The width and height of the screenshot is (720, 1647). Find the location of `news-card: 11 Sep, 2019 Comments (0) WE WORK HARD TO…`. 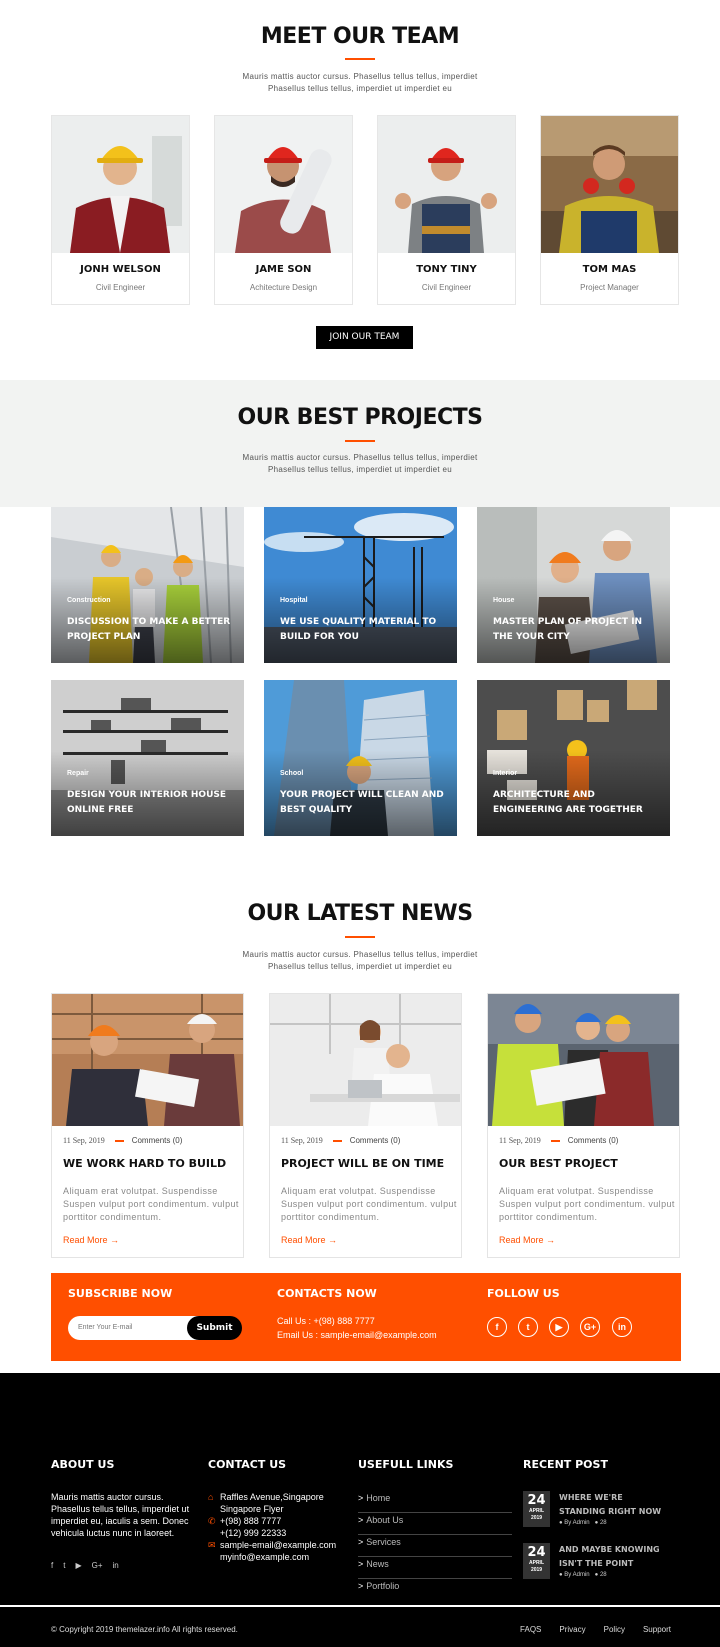

news-card: 11 Sep, 2019 Comments (0) WE WORK HARD TO… is located at coordinates (147, 1125).